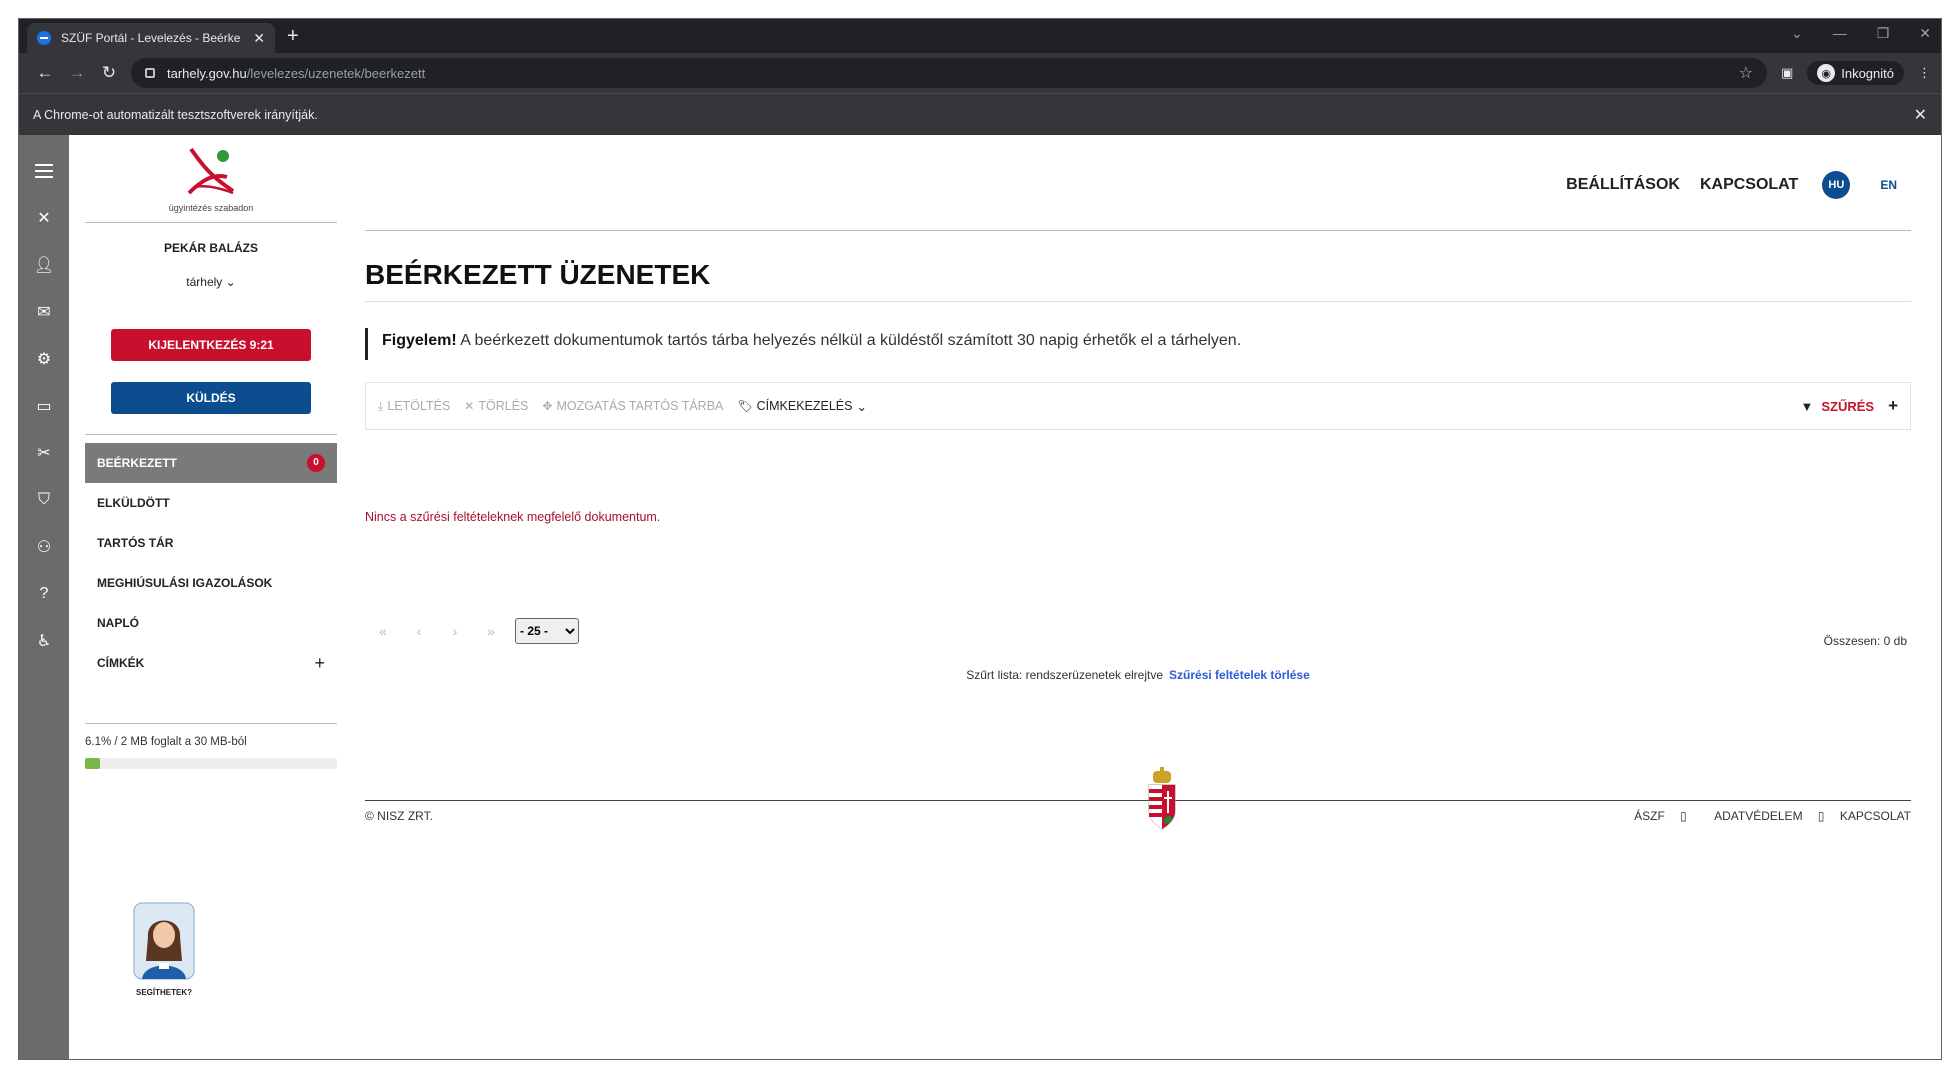 This screenshot has width=1958, height=1078. What do you see at coordinates (211, 763) in the screenshot?
I see `quota-bar` at bounding box center [211, 763].